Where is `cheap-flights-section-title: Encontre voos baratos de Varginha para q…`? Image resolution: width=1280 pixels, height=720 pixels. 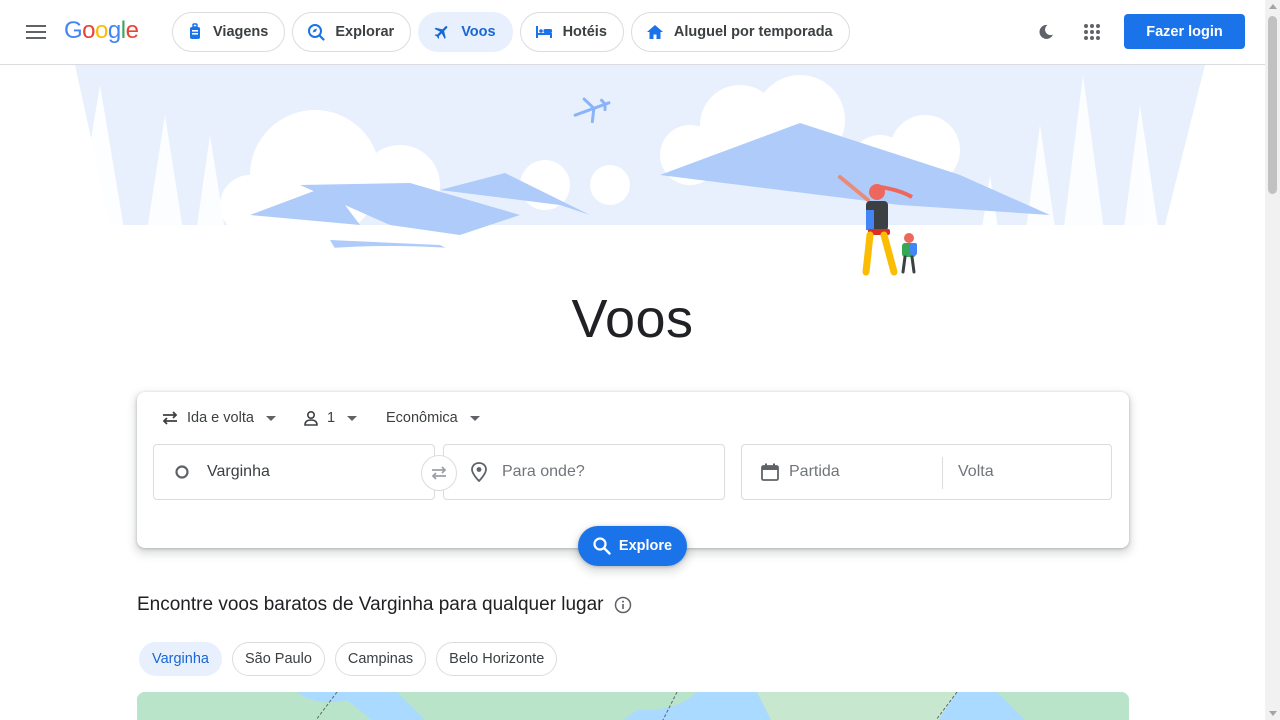 cheap-flights-section-title: Encontre voos baratos de Varginha para q… is located at coordinates (384, 605).